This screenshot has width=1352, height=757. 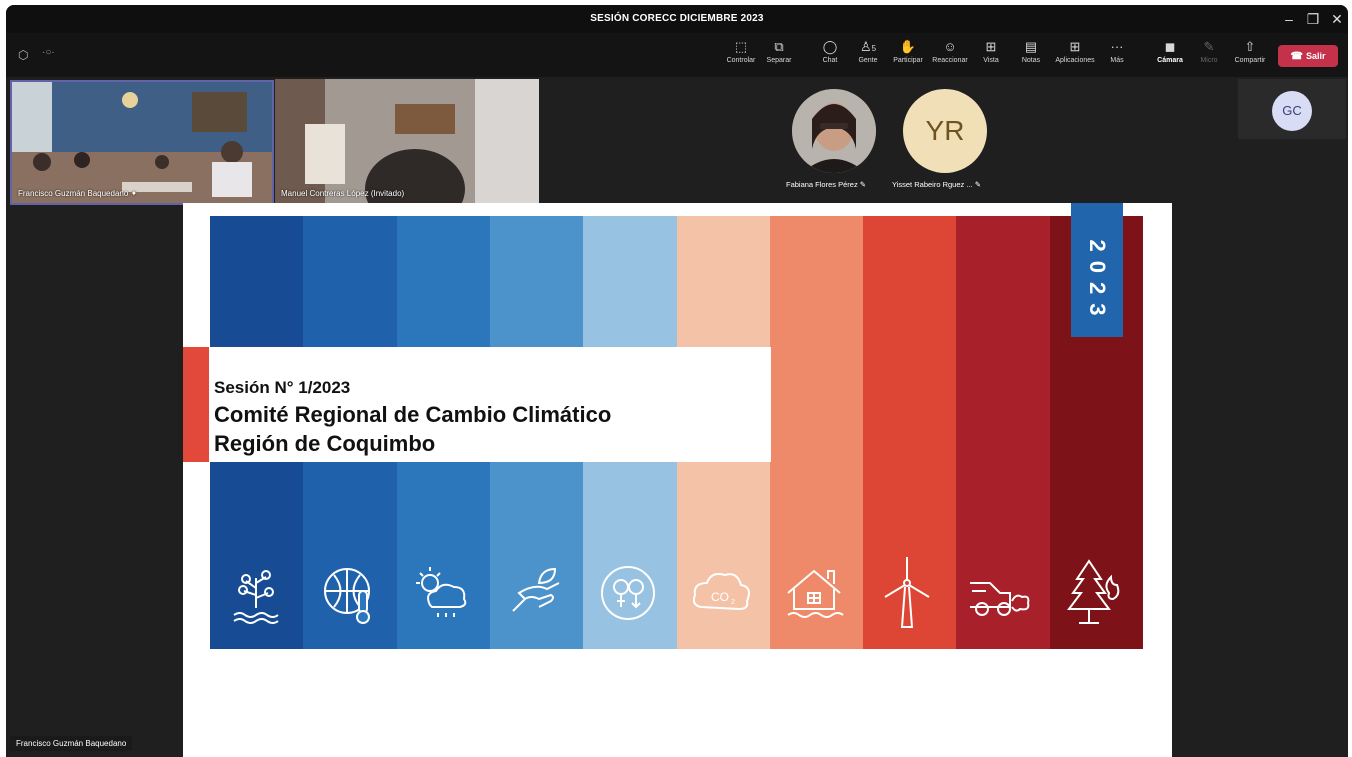 I want to click on globe-thermometer-icon, so click(x=349, y=593).